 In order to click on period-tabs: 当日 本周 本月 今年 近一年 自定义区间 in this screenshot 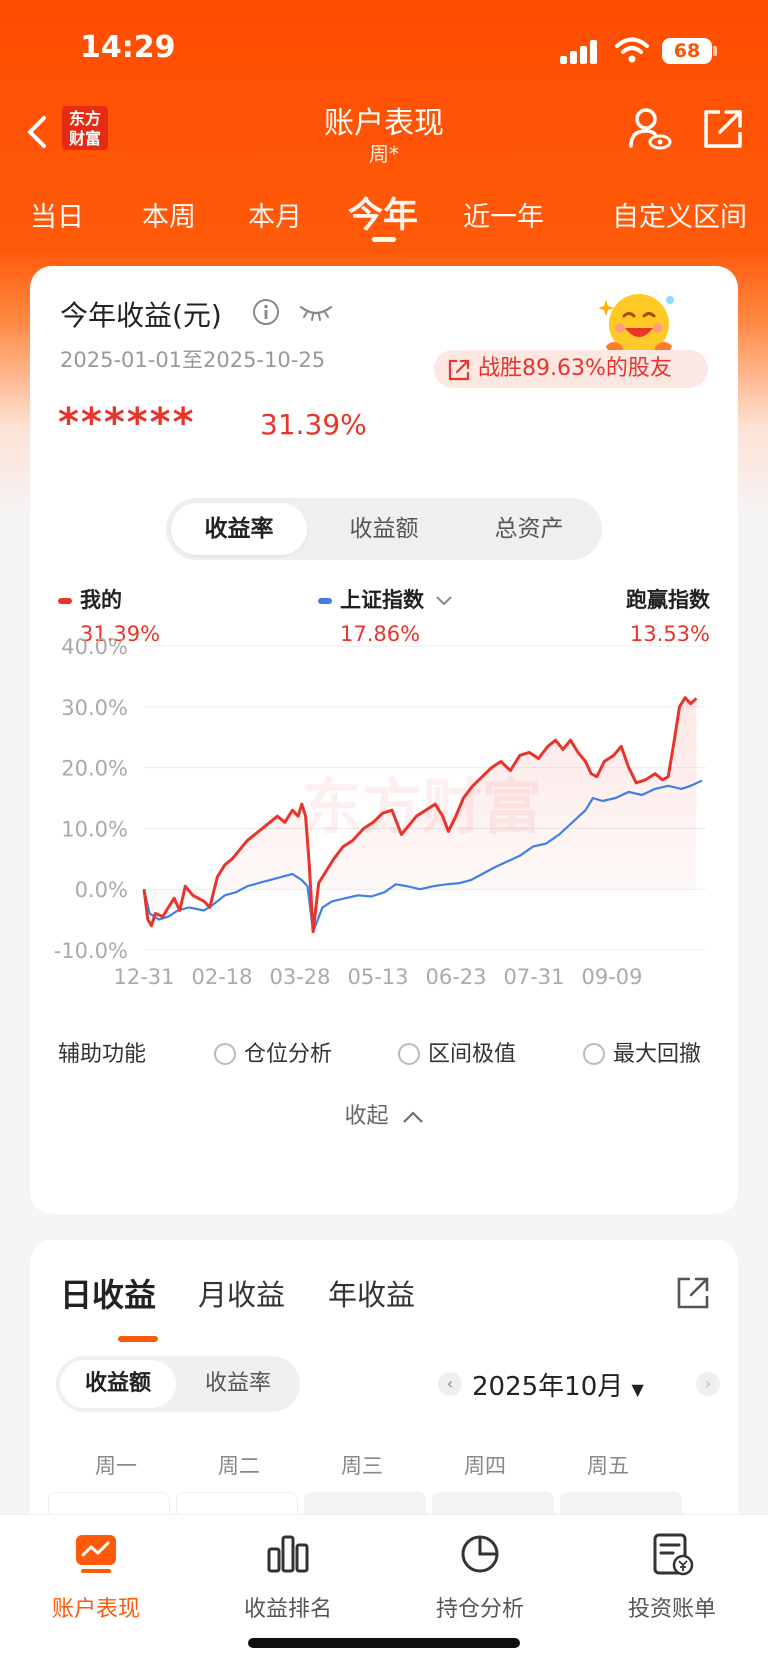, I will do `click(384, 215)`.